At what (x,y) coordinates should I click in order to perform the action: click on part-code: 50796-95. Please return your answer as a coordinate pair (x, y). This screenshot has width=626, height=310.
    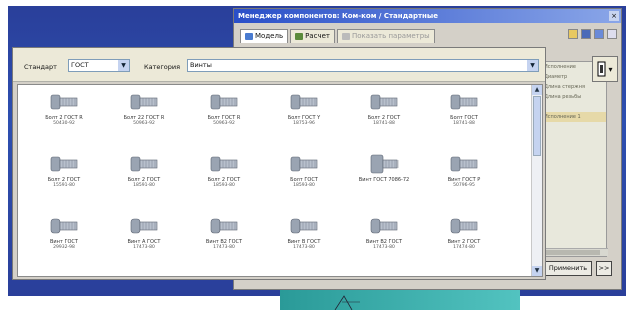
    Looking at the image, I should click on (464, 185).